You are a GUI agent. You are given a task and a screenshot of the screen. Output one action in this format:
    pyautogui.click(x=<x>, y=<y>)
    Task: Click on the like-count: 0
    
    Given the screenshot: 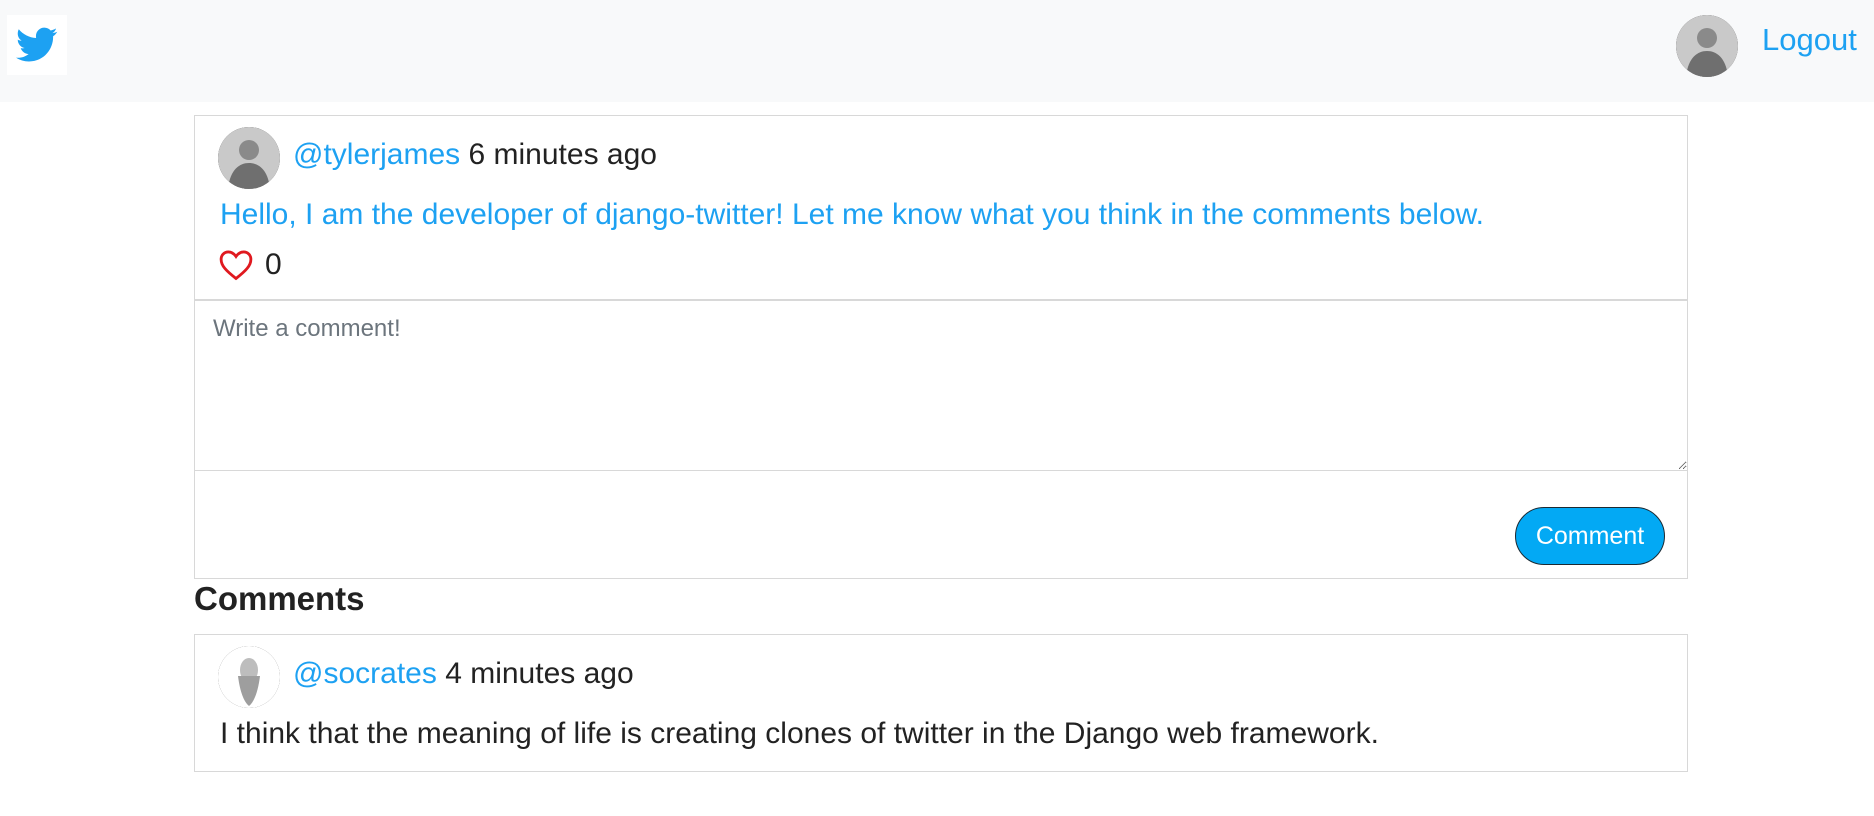 What is the action you would take?
    pyautogui.click(x=273, y=264)
    